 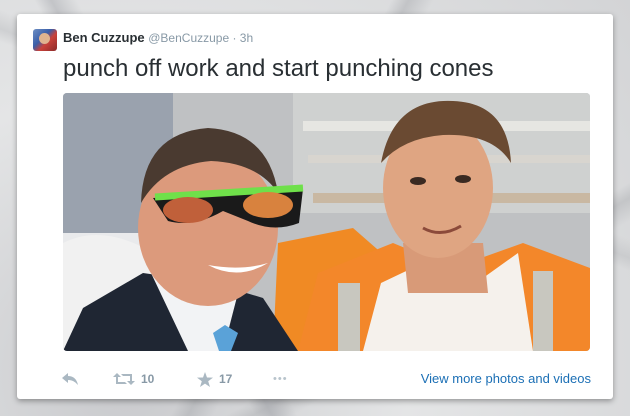 I want to click on reply-action, so click(x=70, y=379).